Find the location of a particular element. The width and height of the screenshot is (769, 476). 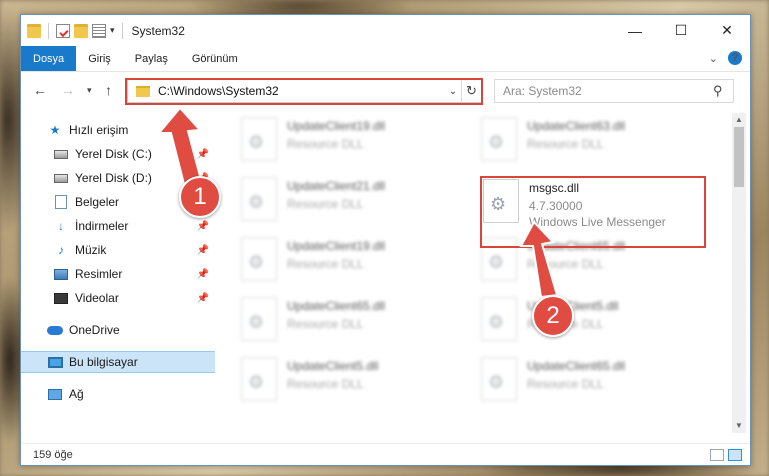

sidebar-item-label: Resimler is located at coordinates (99, 274).